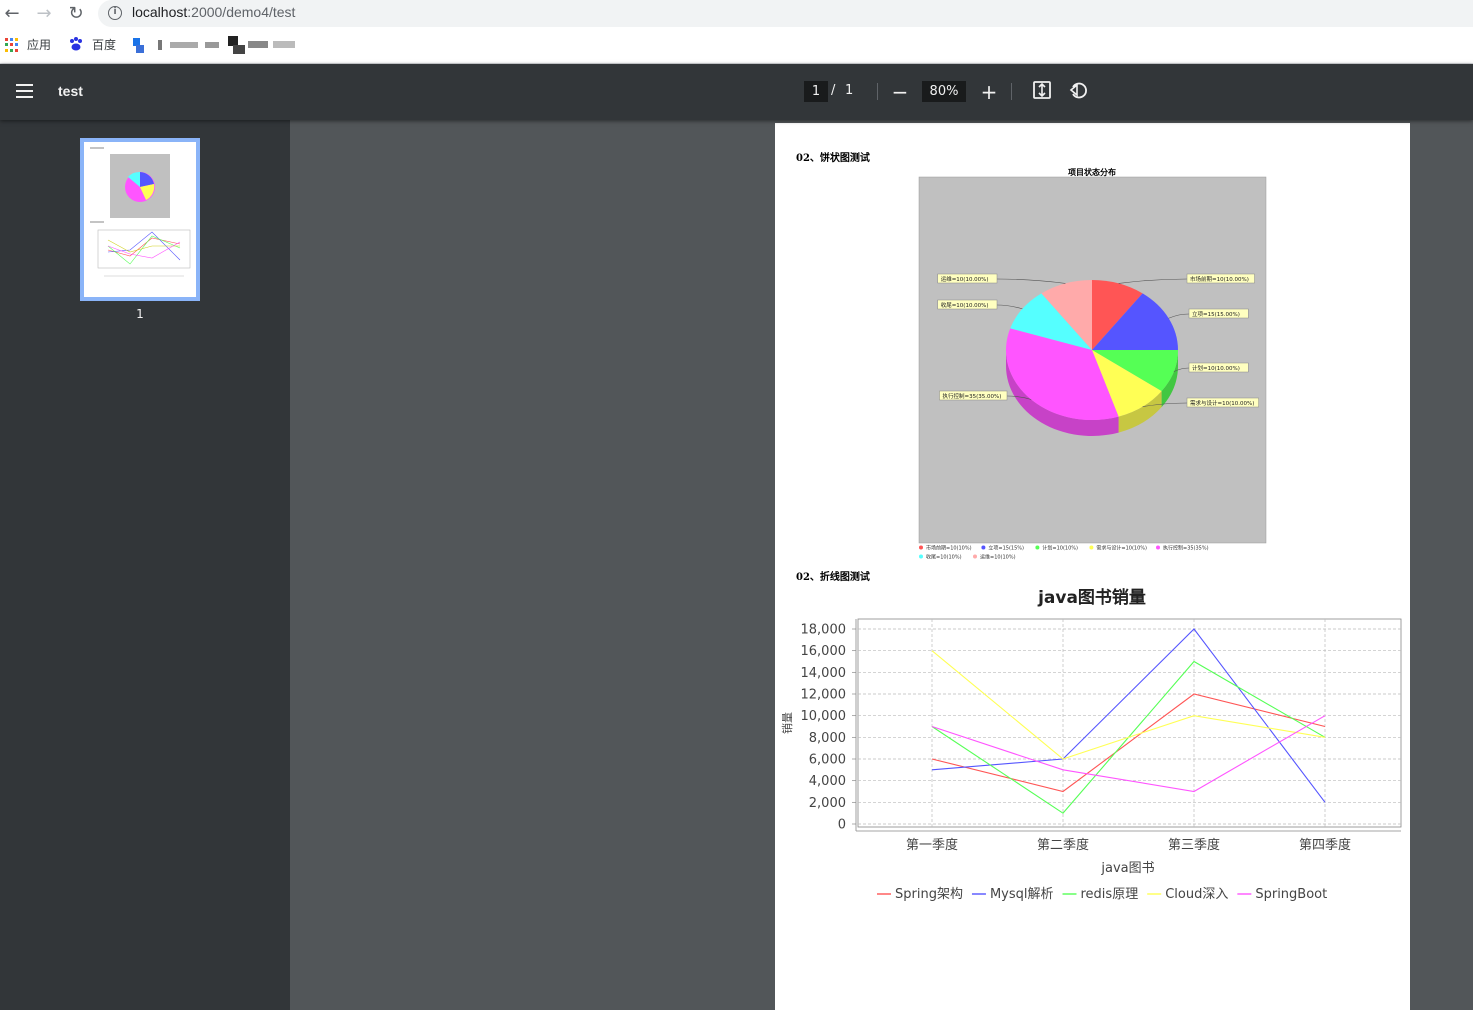  I want to click on y-axis-label: 销量, so click(787, 723).